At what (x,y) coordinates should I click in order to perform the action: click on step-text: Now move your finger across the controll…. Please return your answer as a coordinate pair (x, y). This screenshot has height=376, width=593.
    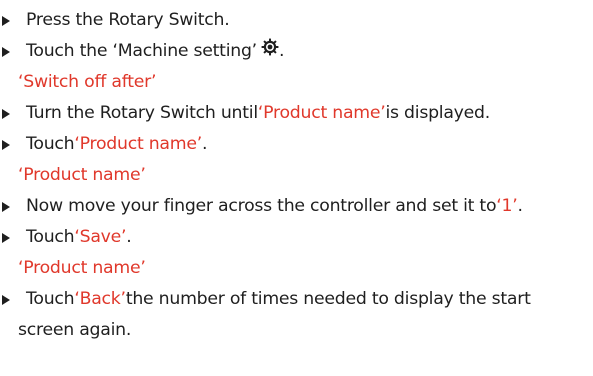
    Looking at the image, I should click on (261, 206).